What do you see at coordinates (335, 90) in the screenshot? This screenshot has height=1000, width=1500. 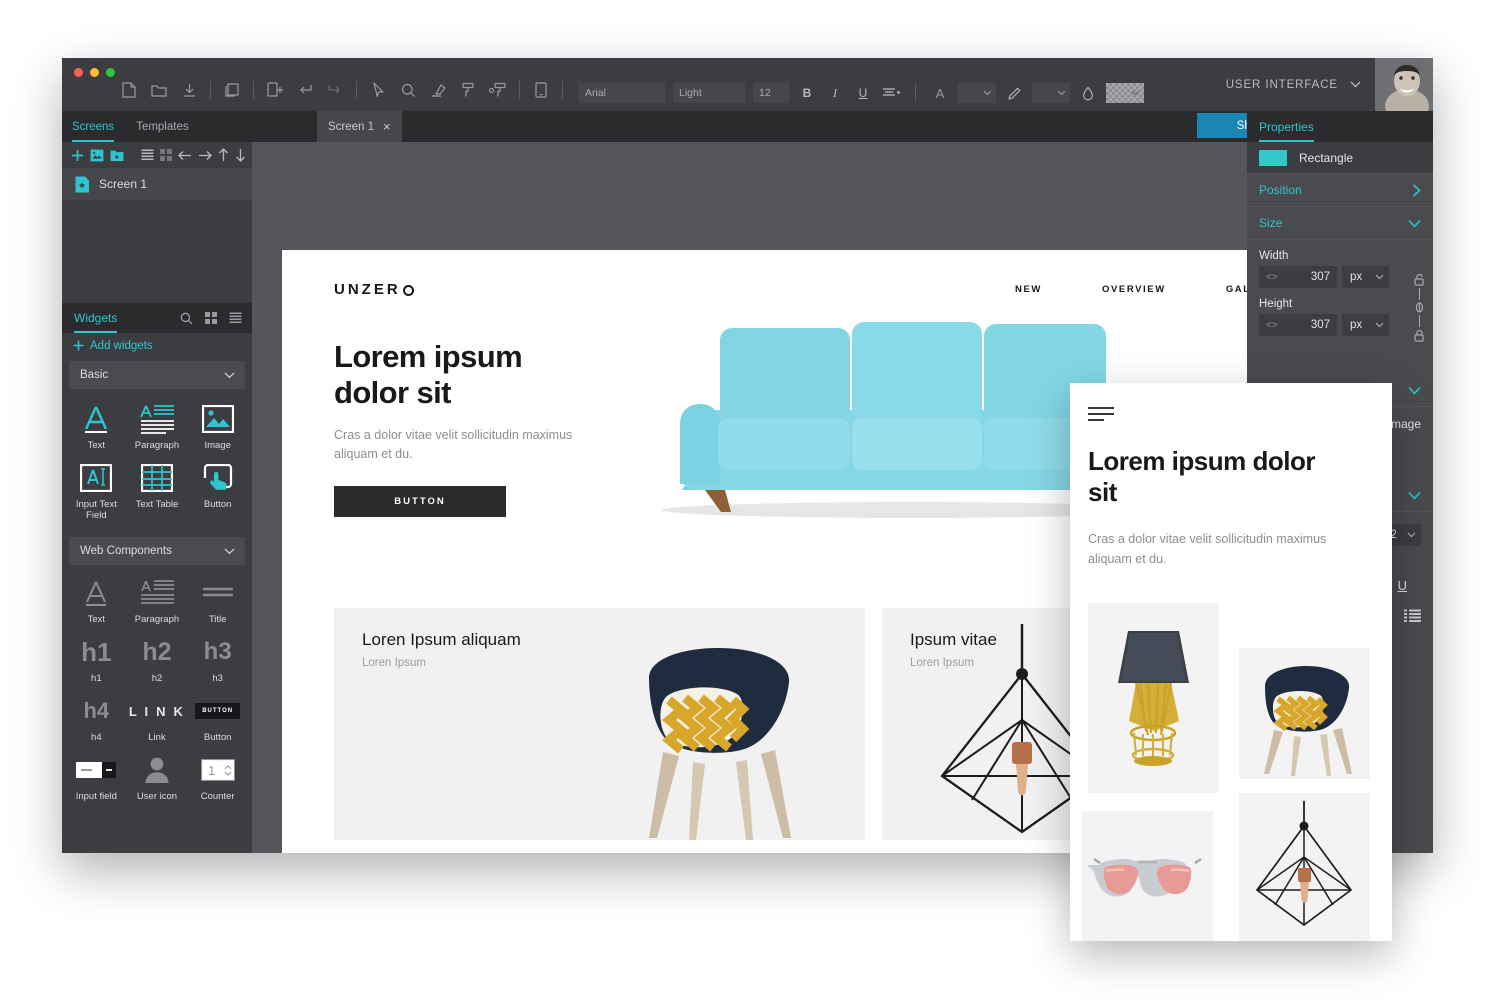 I see `redo-icon` at bounding box center [335, 90].